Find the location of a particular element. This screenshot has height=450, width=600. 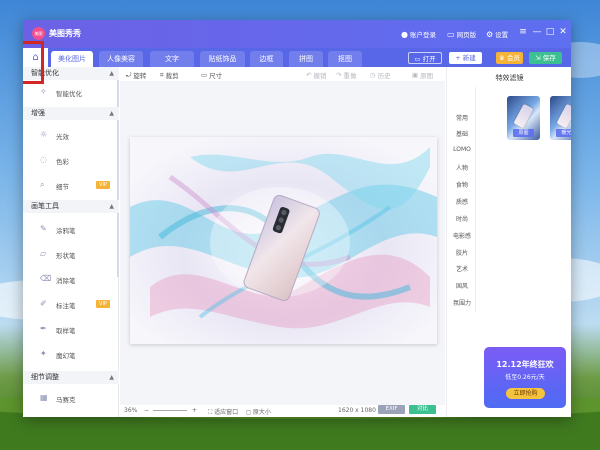

close-button: ✕ is located at coordinates (563, 32).